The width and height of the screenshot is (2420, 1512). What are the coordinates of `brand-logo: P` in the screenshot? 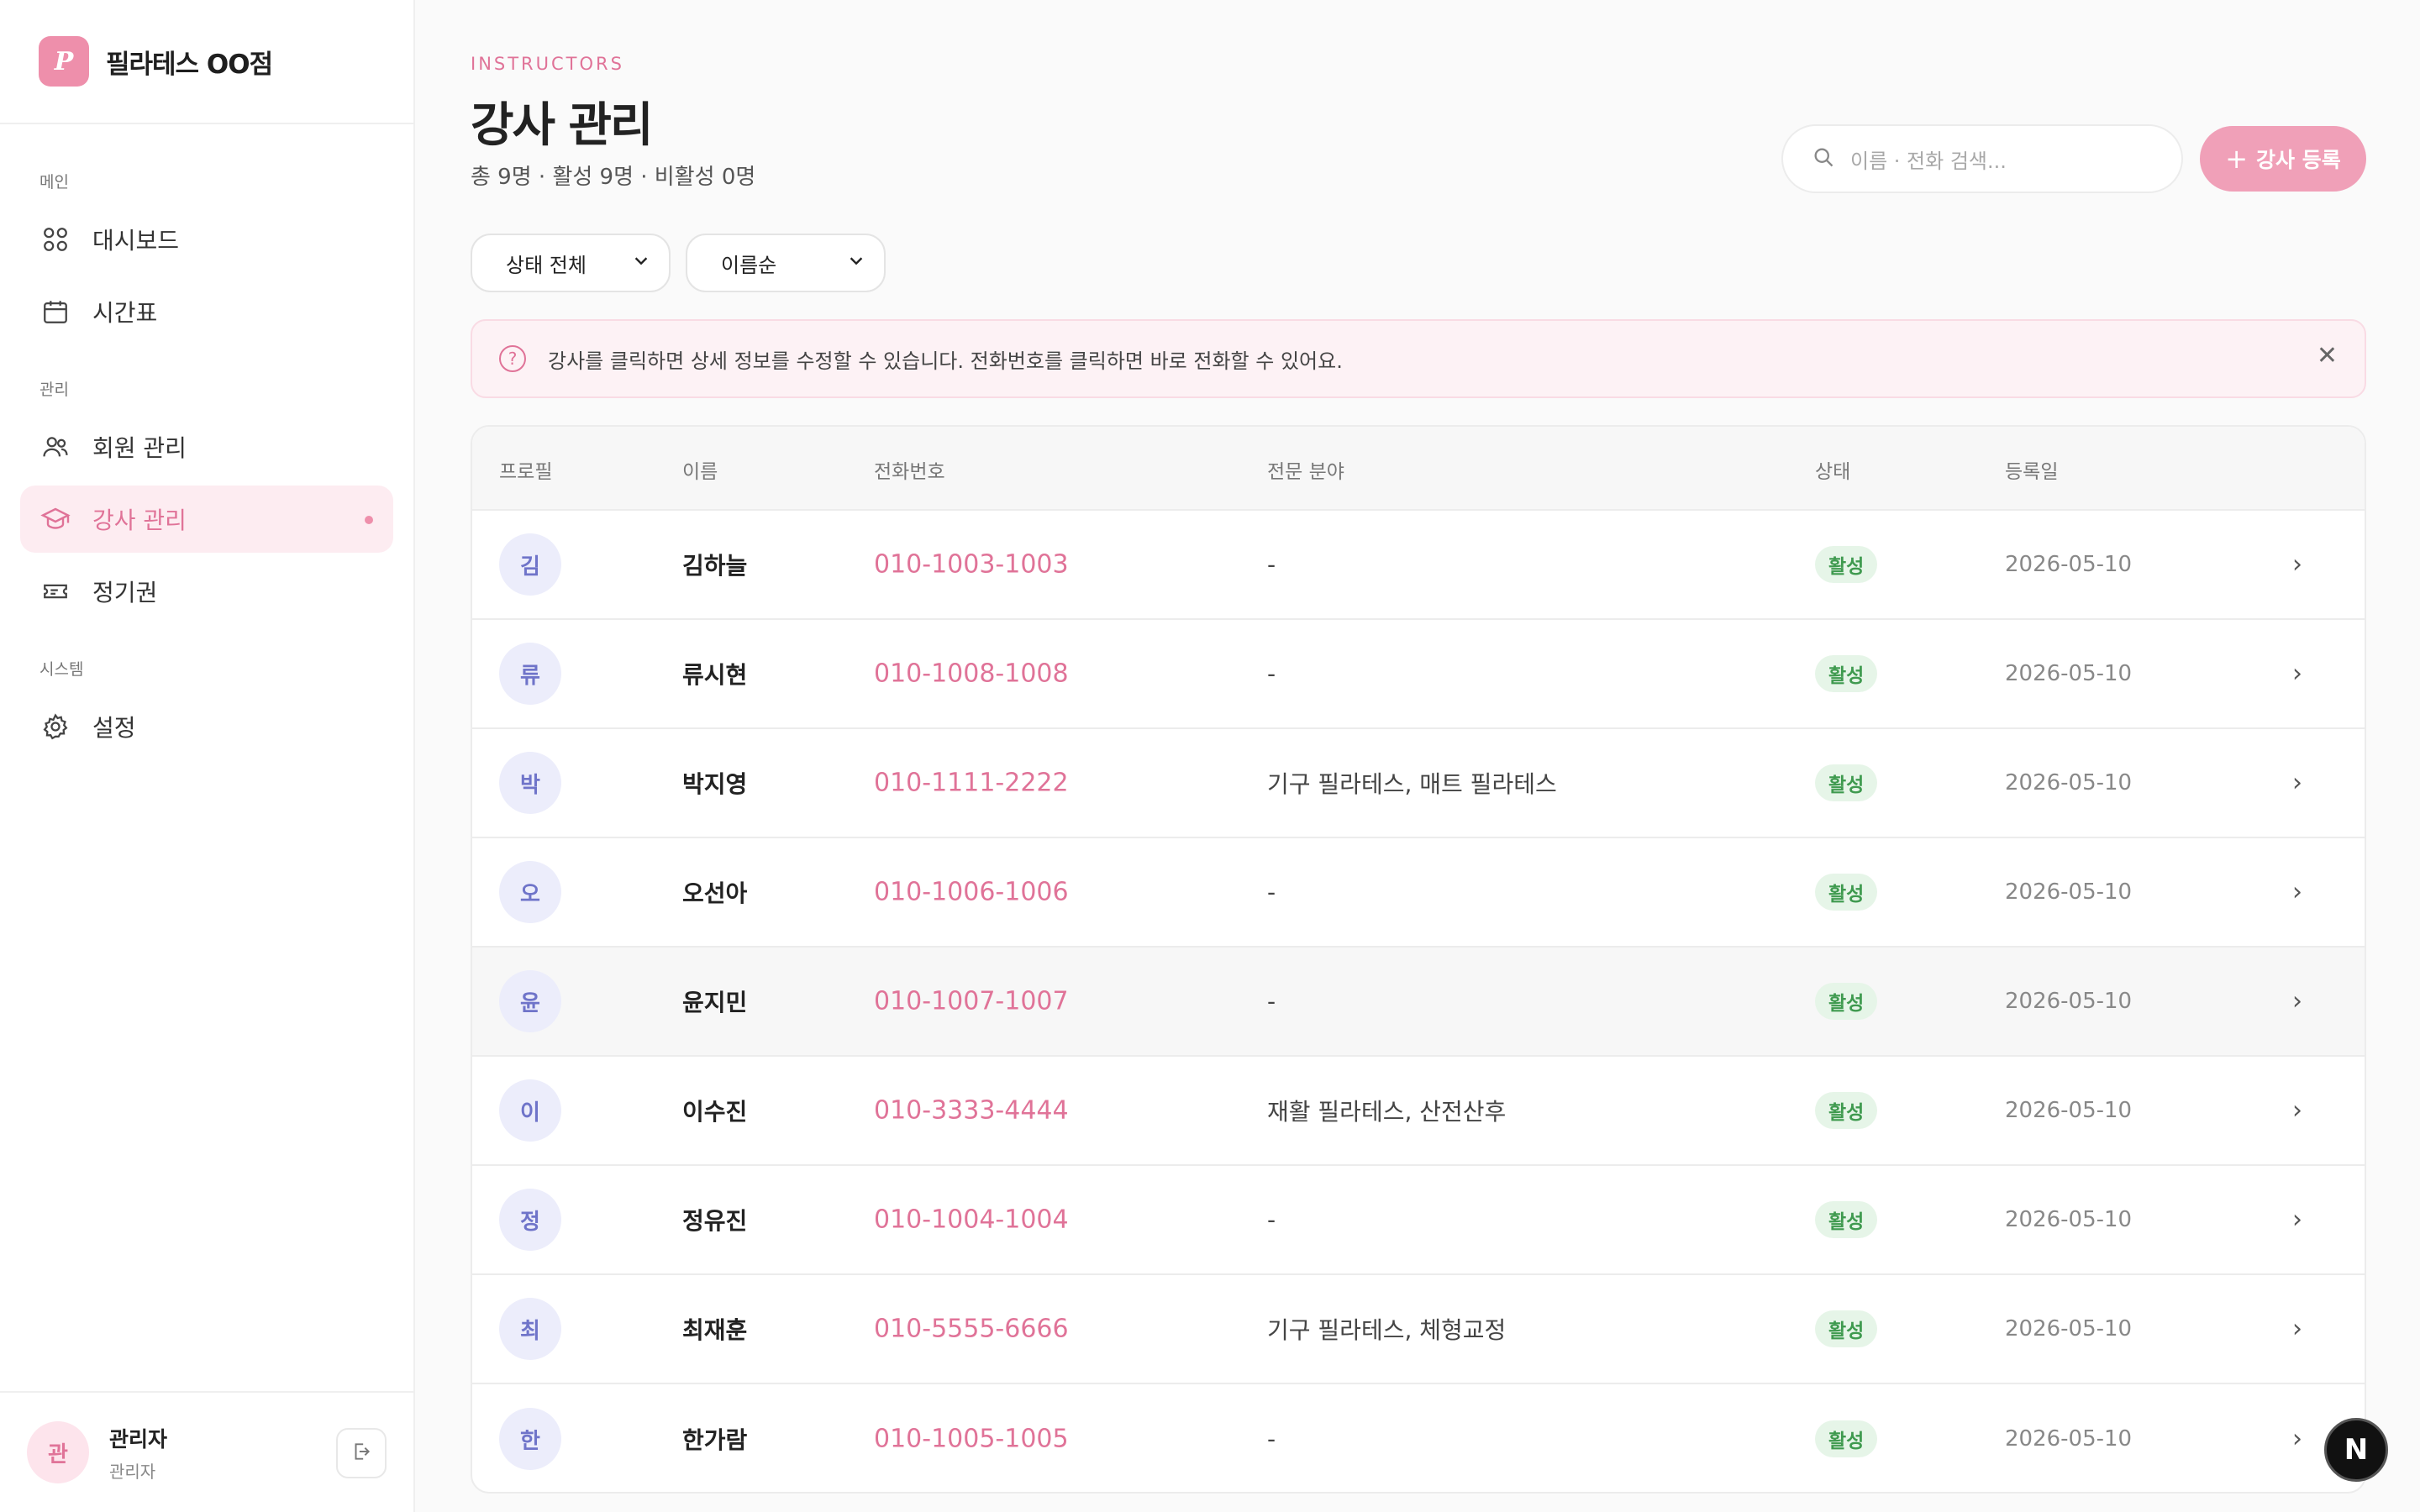 It's located at (64, 61).